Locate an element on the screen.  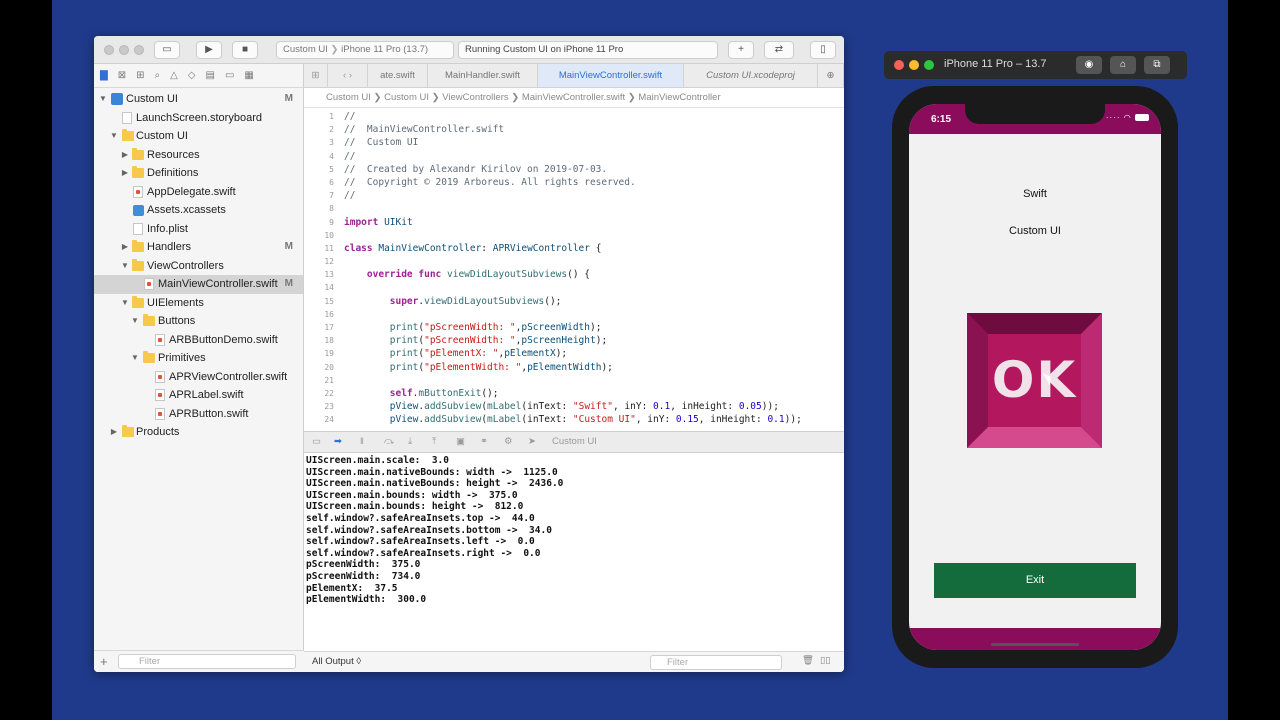
trash-icon: 🗑 is located at coordinates (808, 660).